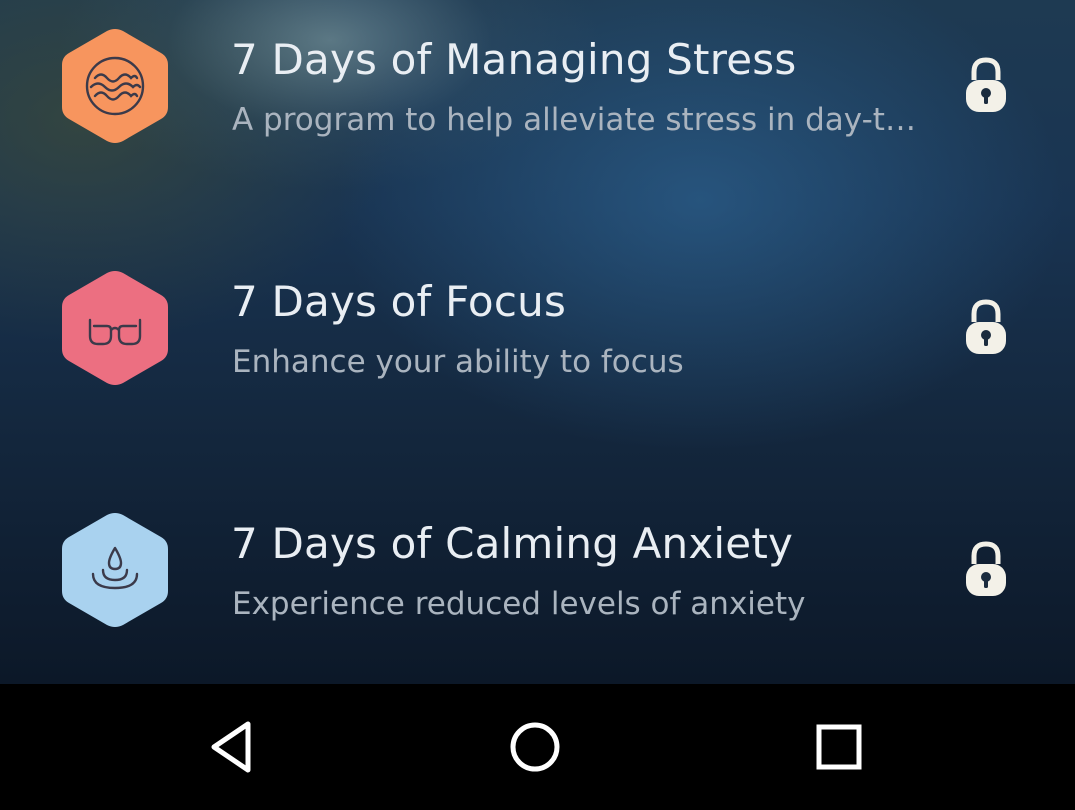  Describe the element at coordinates (115, 332) in the screenshot. I see `glasses-icon` at that location.